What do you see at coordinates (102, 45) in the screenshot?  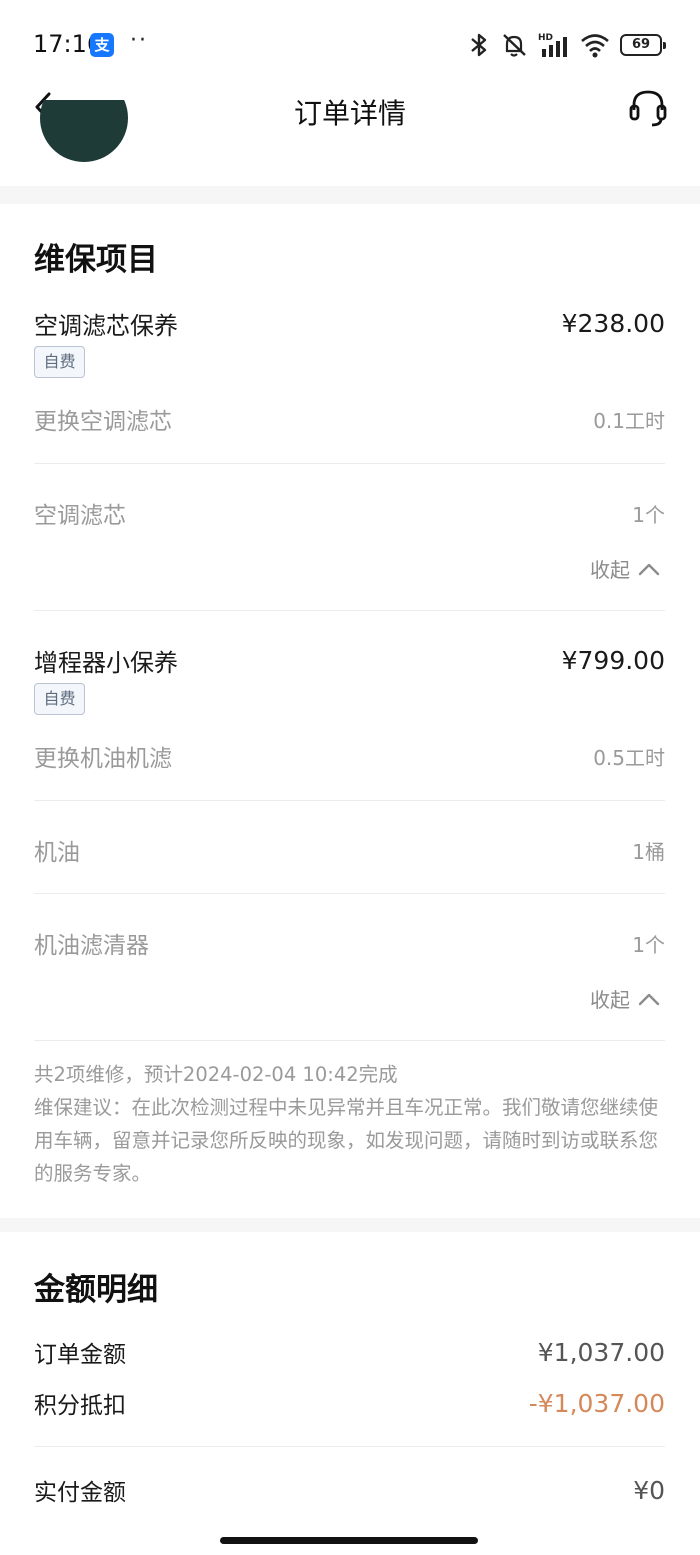 I see `alipay-icon: 支` at bounding box center [102, 45].